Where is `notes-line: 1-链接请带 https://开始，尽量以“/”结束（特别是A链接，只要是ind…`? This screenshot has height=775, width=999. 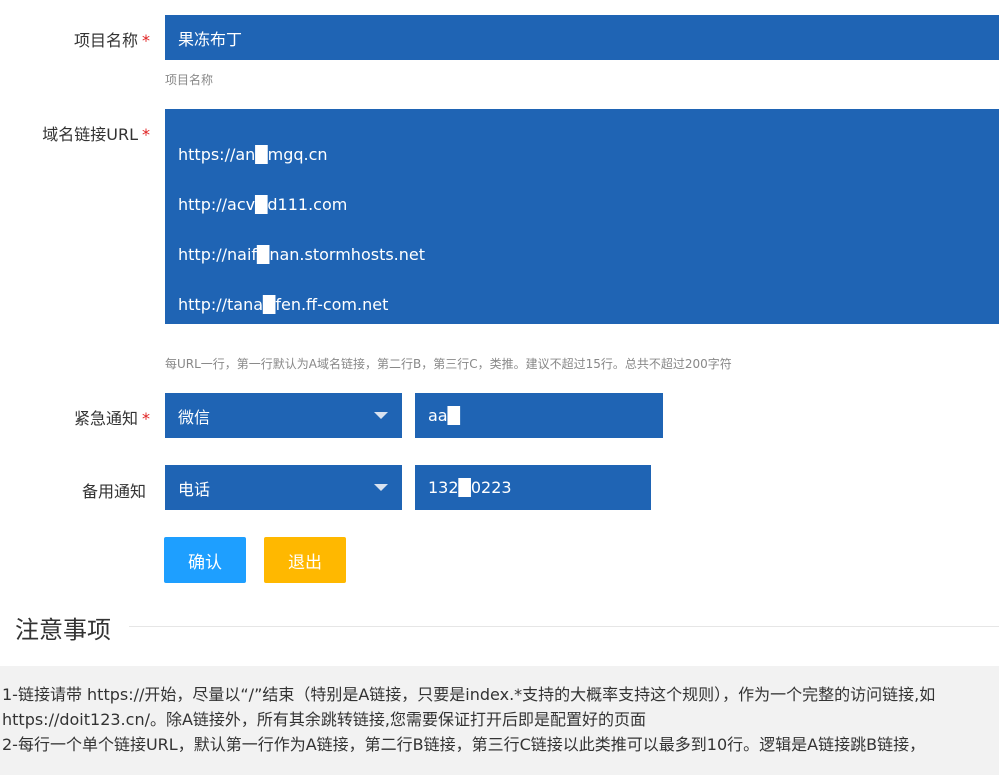
notes-line: 1-链接请带 https://开始，尽量以“/”结束（特别是A链接，只要是ind… is located at coordinates (469, 694).